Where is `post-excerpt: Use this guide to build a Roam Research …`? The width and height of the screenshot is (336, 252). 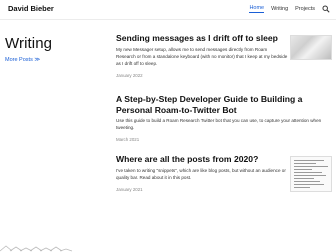 post-excerpt: Use this guide to build a Roam Research … is located at coordinates (219, 124).